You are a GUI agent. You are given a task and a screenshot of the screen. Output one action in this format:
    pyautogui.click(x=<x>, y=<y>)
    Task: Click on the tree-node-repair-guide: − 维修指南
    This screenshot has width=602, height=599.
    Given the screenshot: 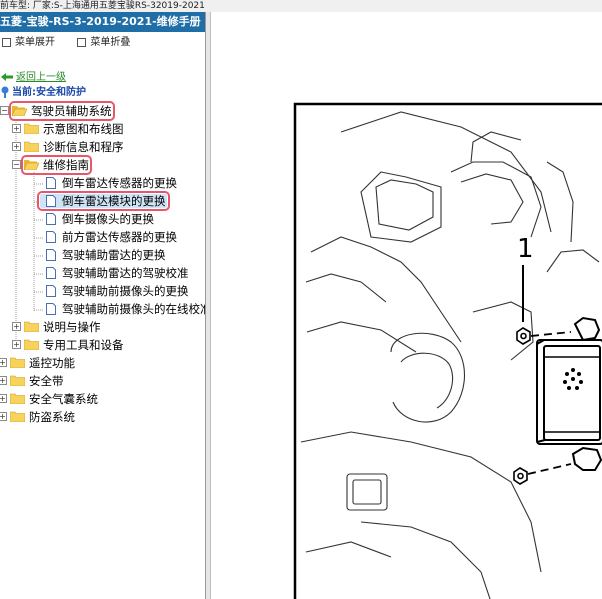 What is the action you would take?
    pyautogui.click(x=52, y=165)
    